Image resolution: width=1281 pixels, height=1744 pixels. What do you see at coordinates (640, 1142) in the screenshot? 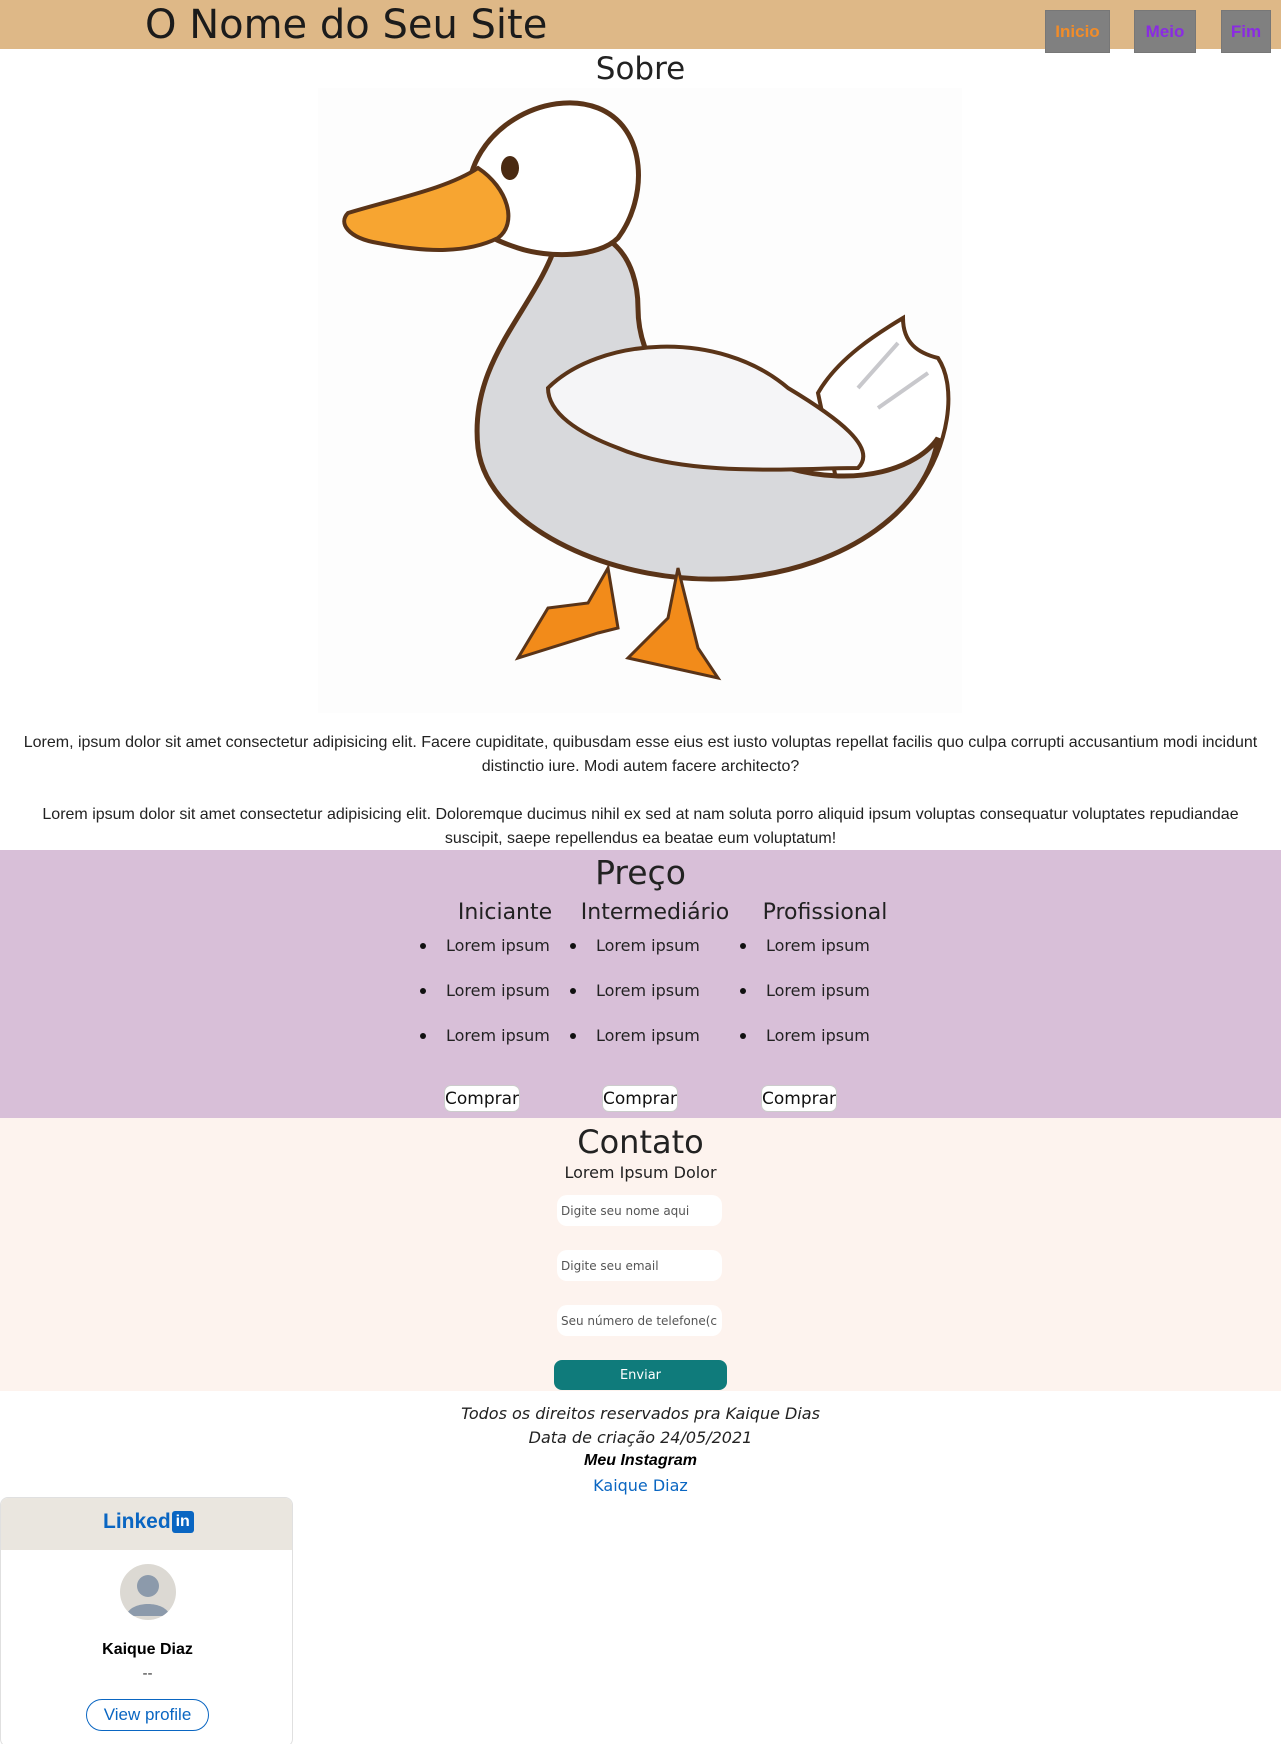
I see `contact-title: Contato` at bounding box center [640, 1142].